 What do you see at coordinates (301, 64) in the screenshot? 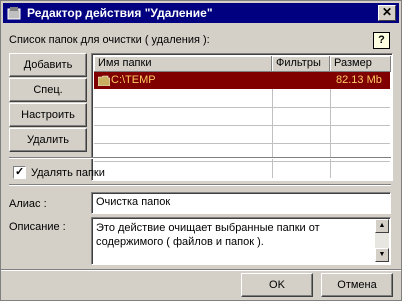
I see `column-header-filters: Фильтры` at bounding box center [301, 64].